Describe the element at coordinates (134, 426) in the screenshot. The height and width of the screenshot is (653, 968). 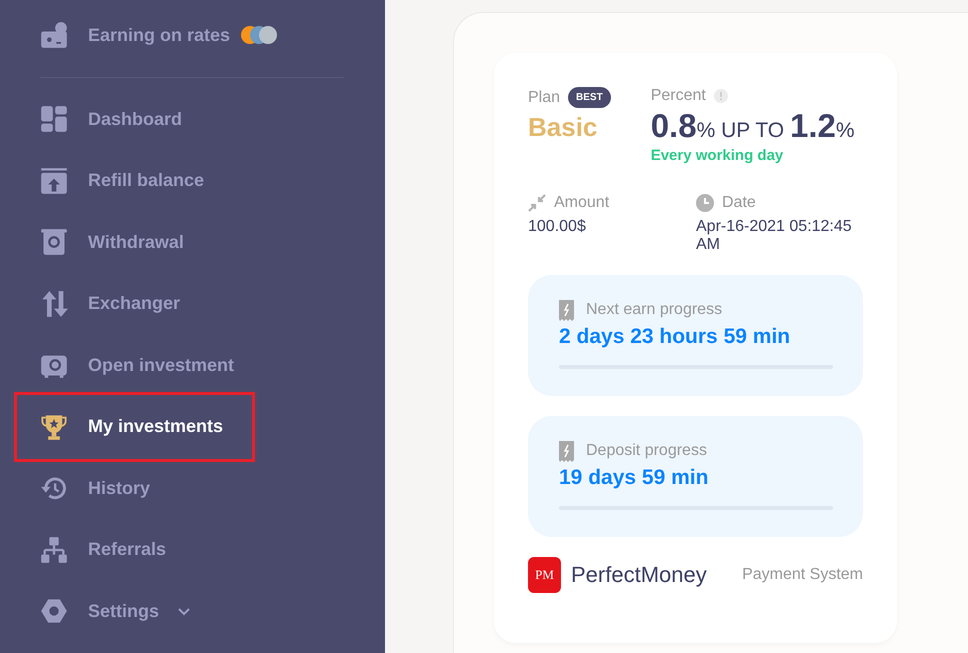
I see `sidebar-item: My investments` at that location.